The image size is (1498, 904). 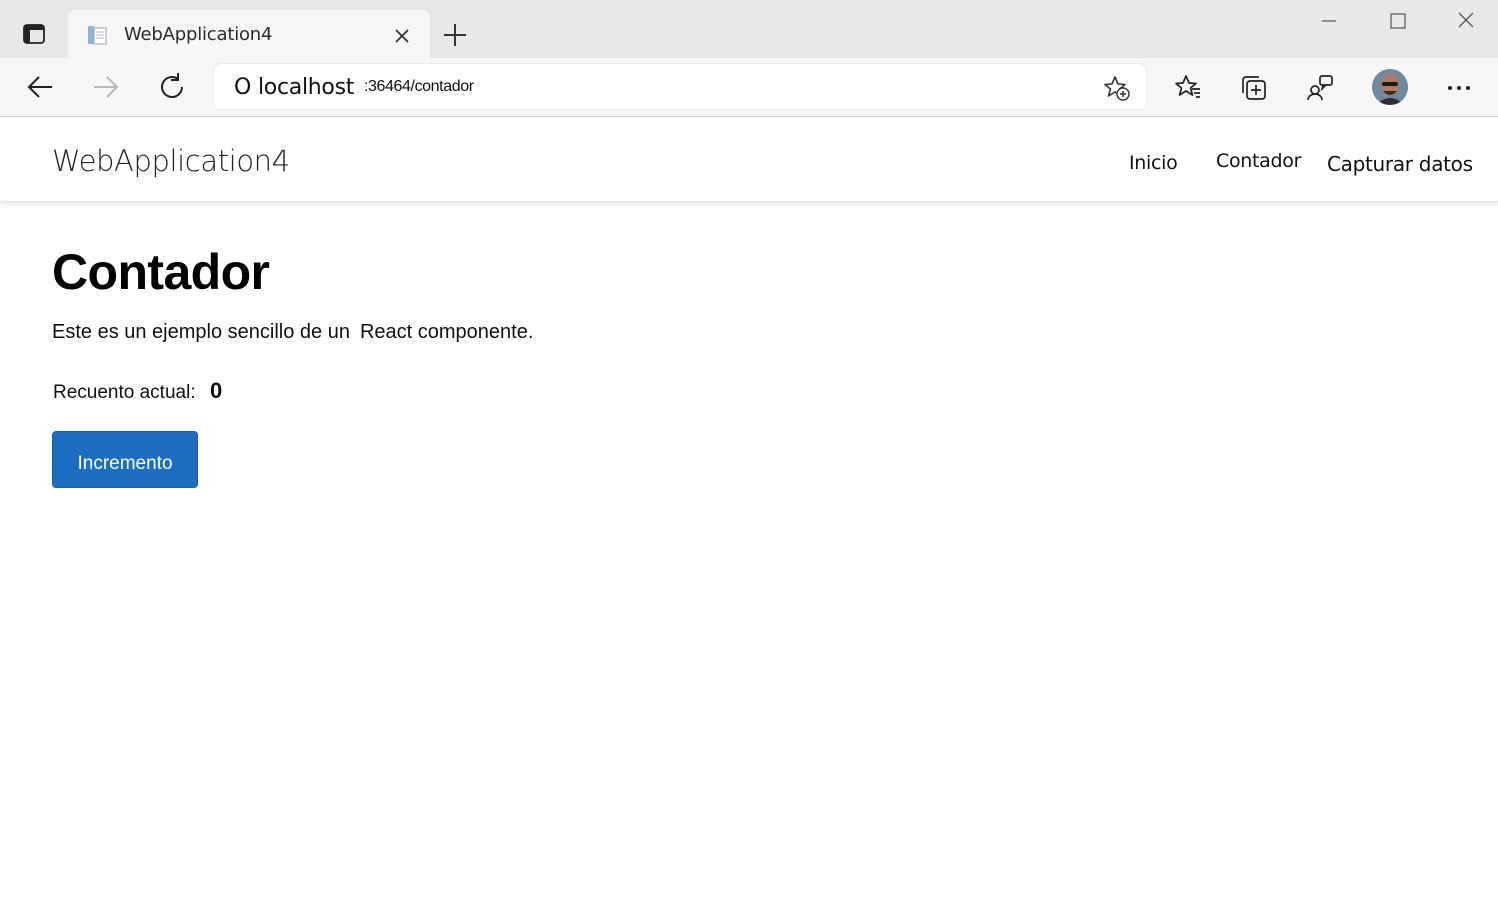 I want to click on arrow-right-icon, so click(x=106, y=87).